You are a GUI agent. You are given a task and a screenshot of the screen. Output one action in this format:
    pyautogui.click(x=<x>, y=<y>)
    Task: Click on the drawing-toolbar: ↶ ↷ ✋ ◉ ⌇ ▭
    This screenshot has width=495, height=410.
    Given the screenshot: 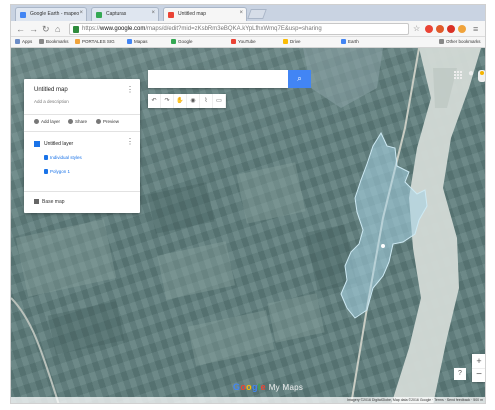 What is the action you would take?
    pyautogui.click(x=187, y=101)
    